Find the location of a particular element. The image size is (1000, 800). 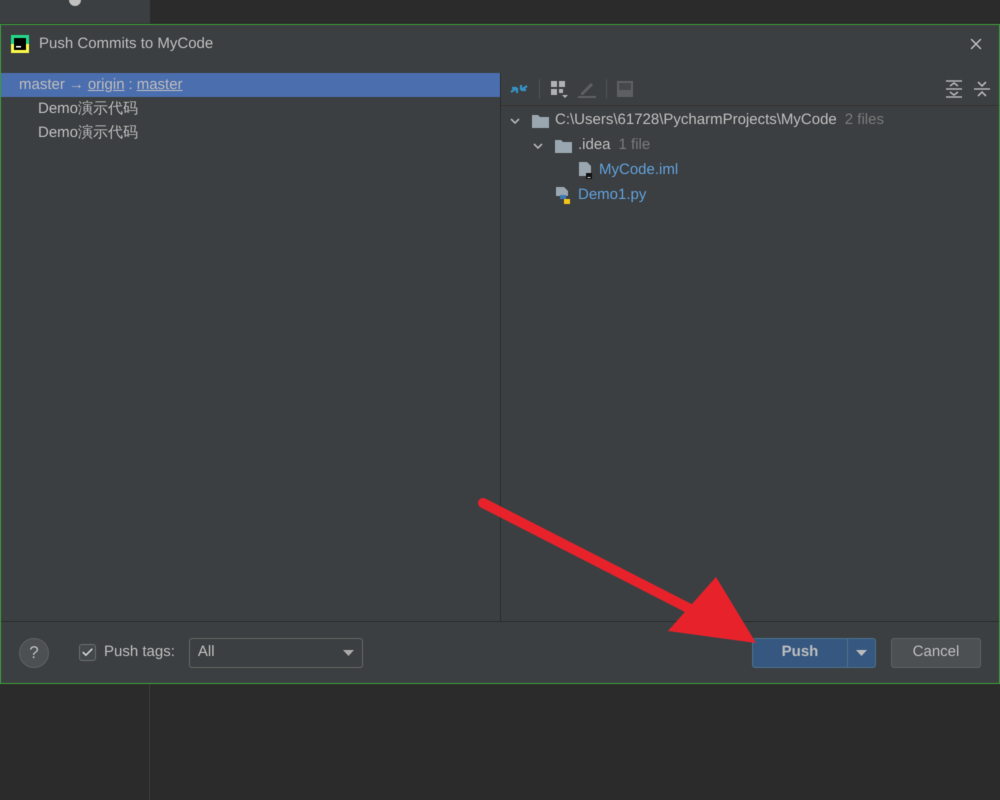

tags-dropdown: All is located at coordinates (275, 653).